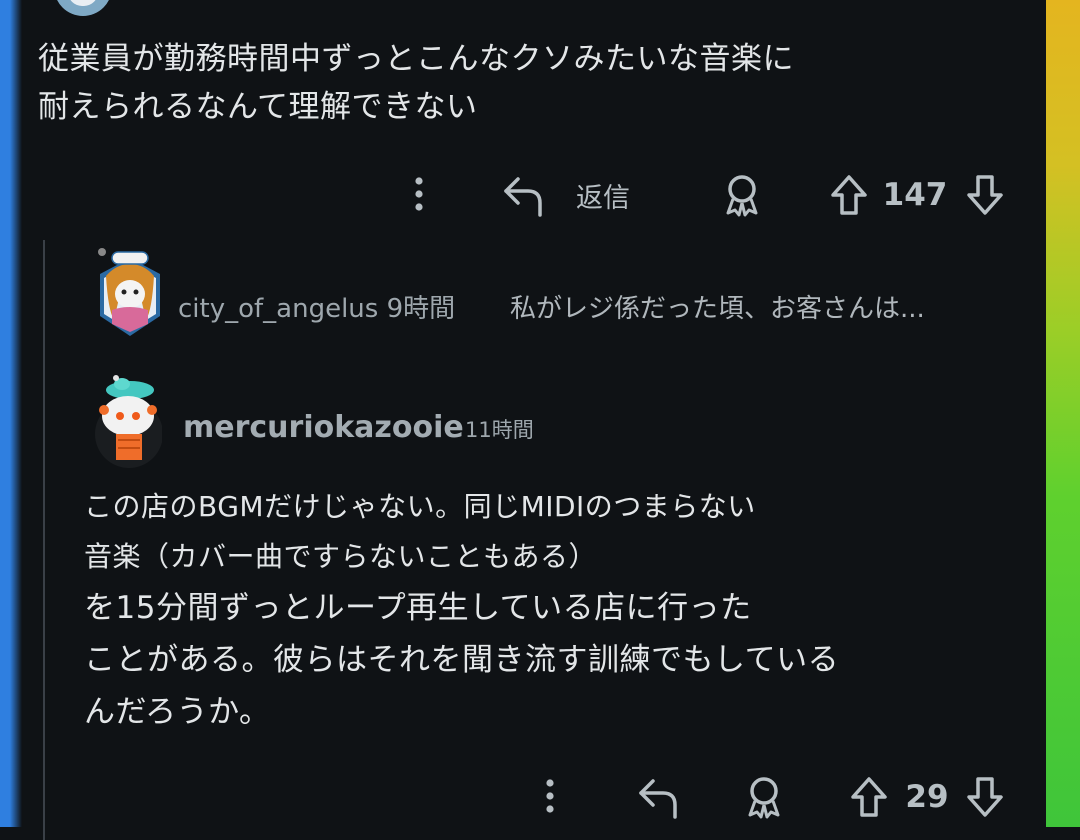 The height and width of the screenshot is (840, 1080). I want to click on reply-line: んだろうか。, so click(177, 712).